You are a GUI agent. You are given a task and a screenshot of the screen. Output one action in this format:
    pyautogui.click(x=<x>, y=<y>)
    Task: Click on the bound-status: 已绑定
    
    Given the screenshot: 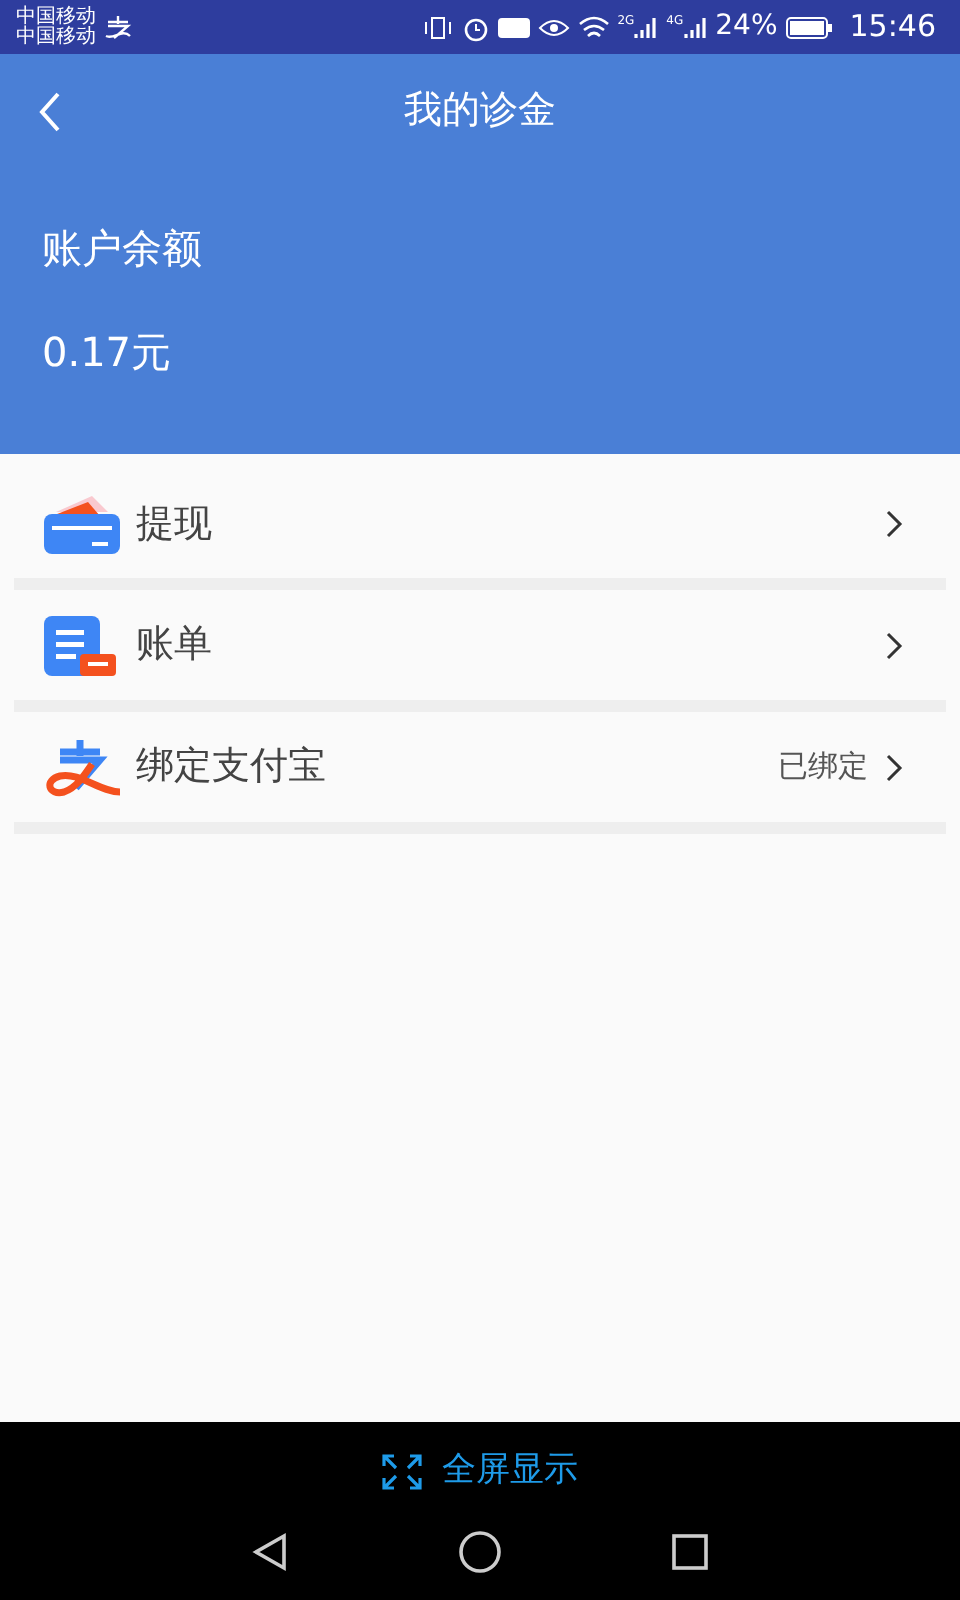 What is the action you would take?
    pyautogui.click(x=823, y=767)
    